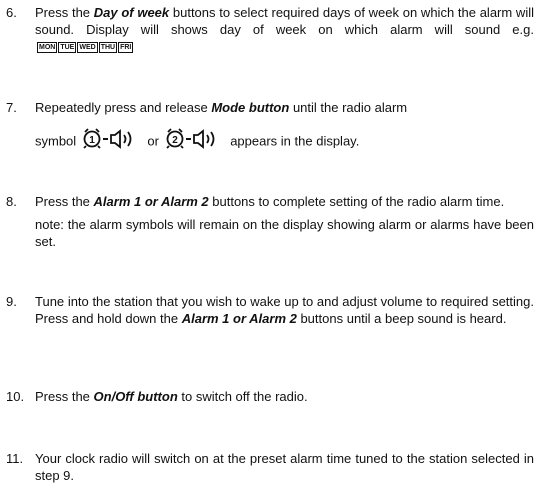  I want to click on step-number: 10., so click(15, 396).